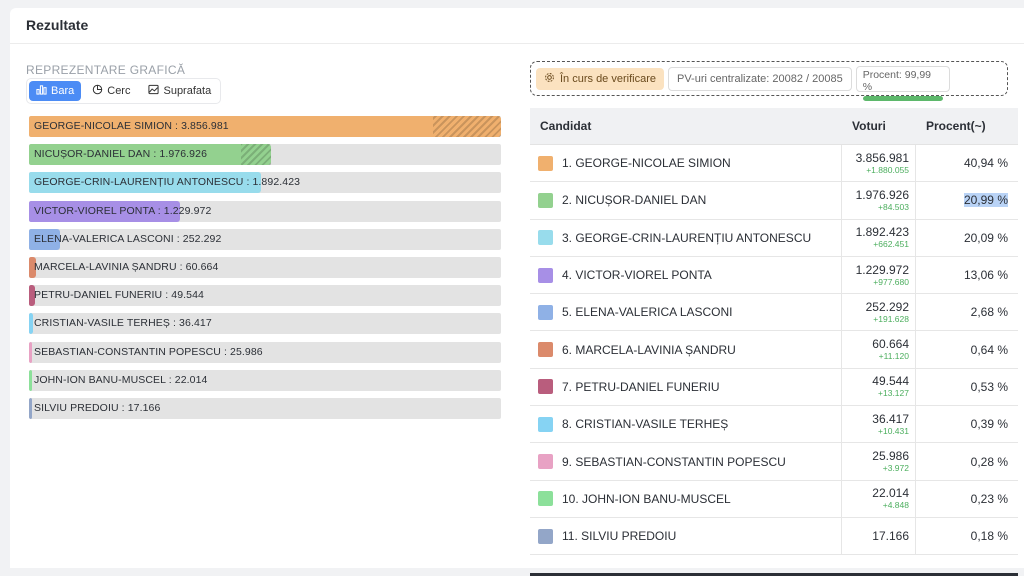 This screenshot has width=1024, height=576. Describe the element at coordinates (647, 312) in the screenshot. I see `candidate-name: 5. ELENA-VALERICA LASCONI` at that location.